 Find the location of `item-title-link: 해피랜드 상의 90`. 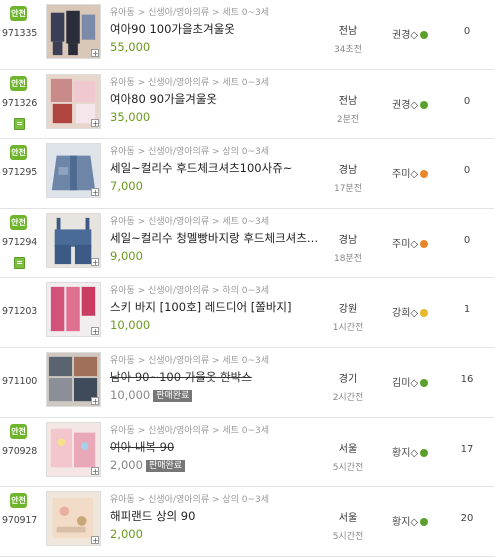

item-title-link: 해피랜드 상의 90 is located at coordinates (152, 516).